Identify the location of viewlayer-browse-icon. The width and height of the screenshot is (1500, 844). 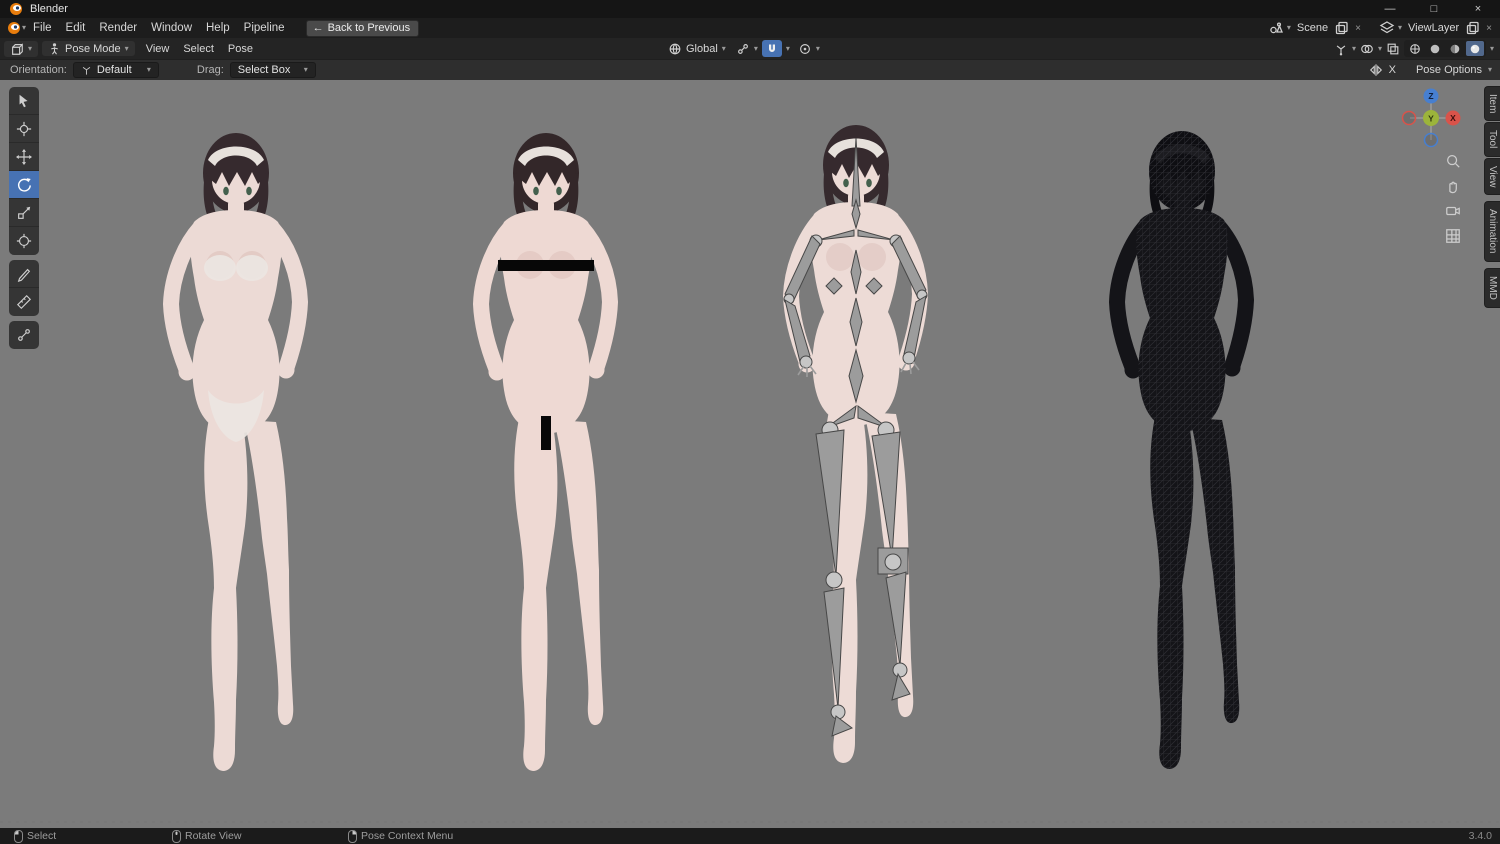
(1387, 28).